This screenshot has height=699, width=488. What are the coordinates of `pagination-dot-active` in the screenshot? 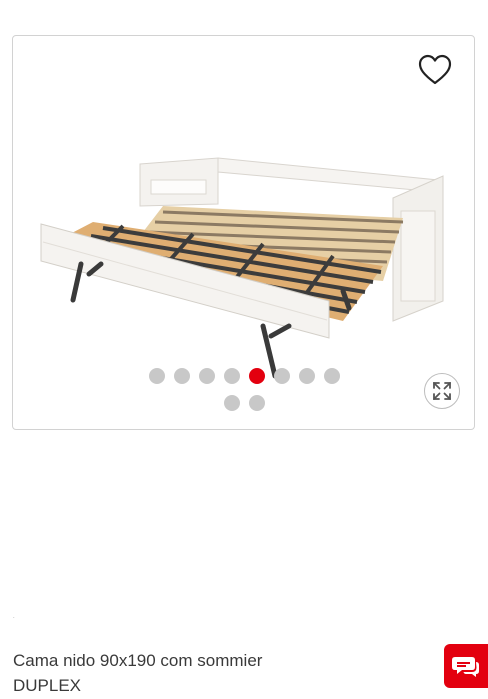 It's located at (257, 376).